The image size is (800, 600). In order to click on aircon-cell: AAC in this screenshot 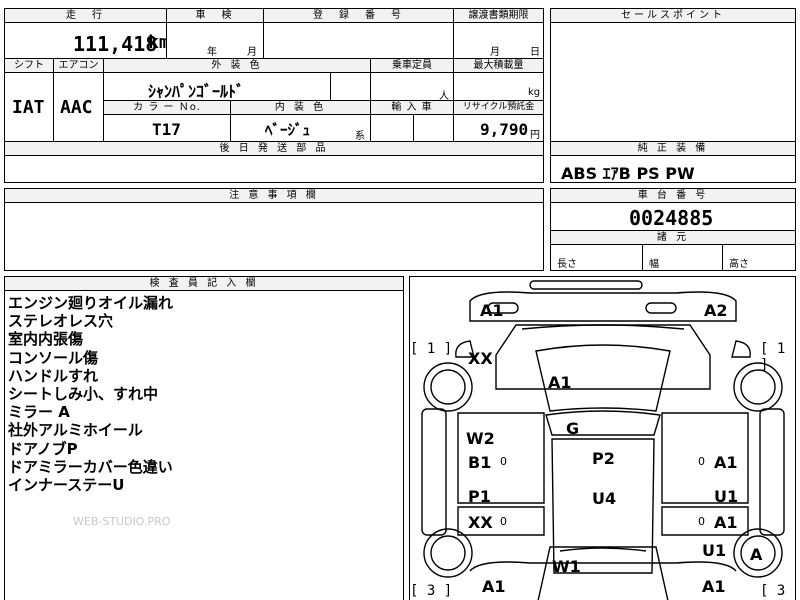, I will do `click(78, 107)`.